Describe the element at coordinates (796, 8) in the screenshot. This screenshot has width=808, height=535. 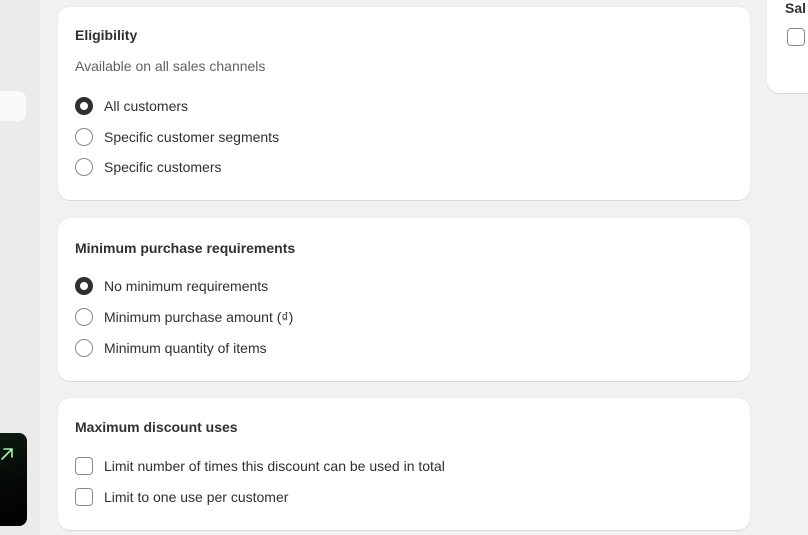
I see `sales-channels-title: Sal` at that location.